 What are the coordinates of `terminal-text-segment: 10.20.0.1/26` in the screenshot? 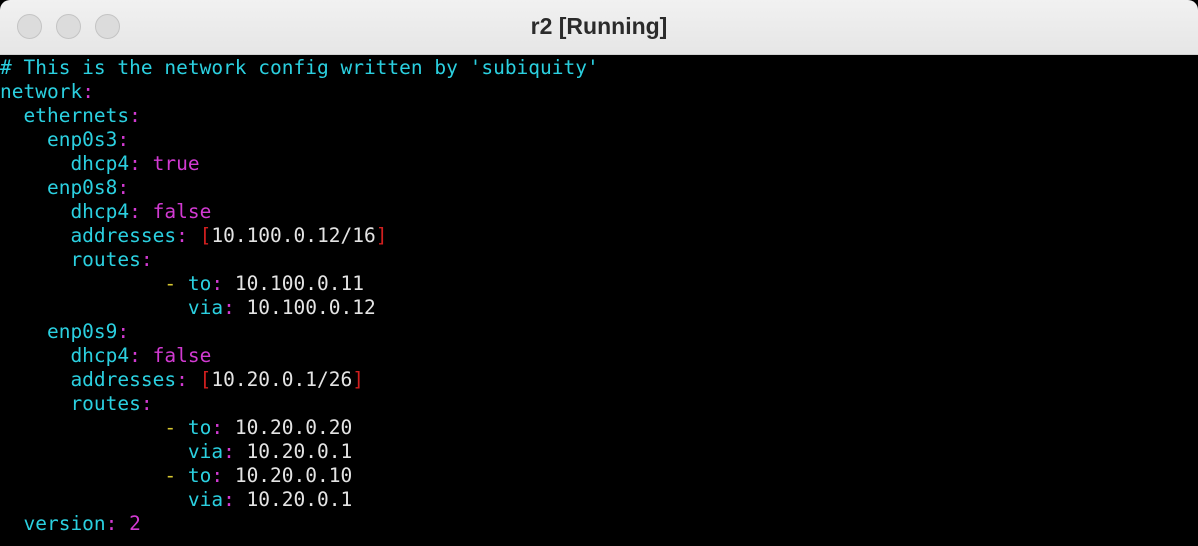 It's located at (282, 379).